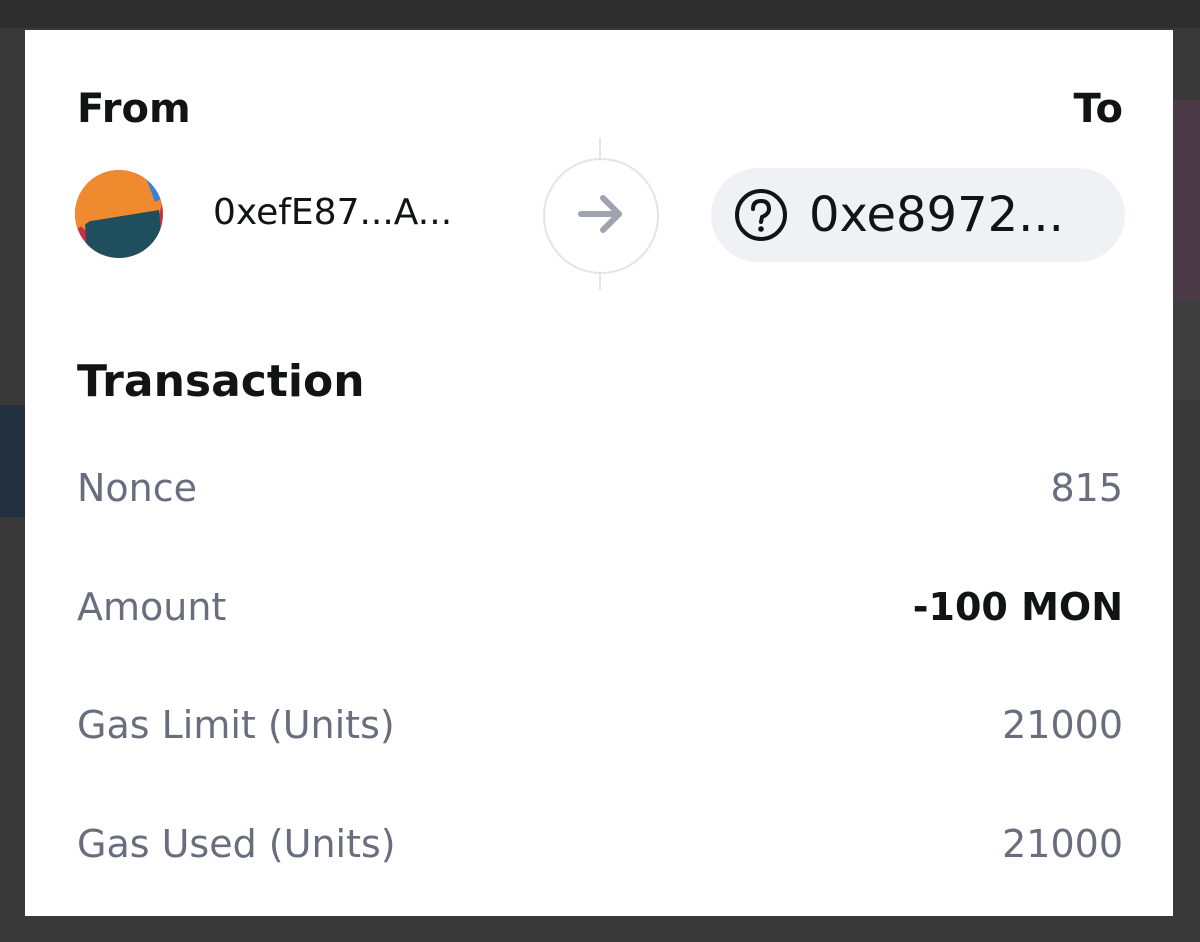 The image size is (1200, 942). What do you see at coordinates (1017, 607) in the screenshot?
I see `detail-value: -100 MON` at bounding box center [1017, 607].